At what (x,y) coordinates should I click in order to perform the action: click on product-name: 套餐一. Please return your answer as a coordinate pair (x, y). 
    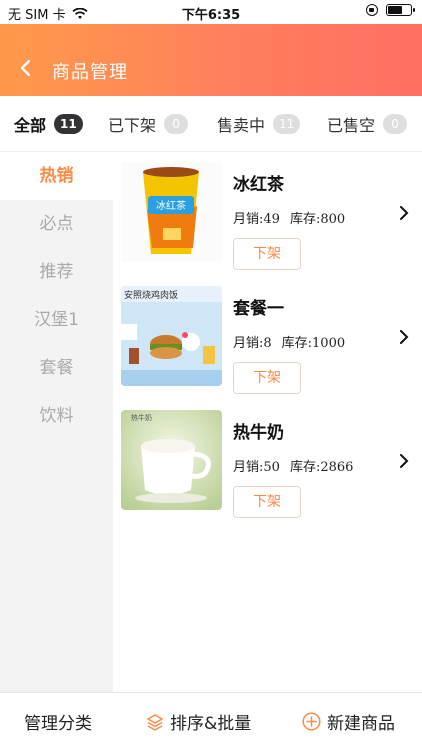
    Looking at the image, I should click on (258, 309).